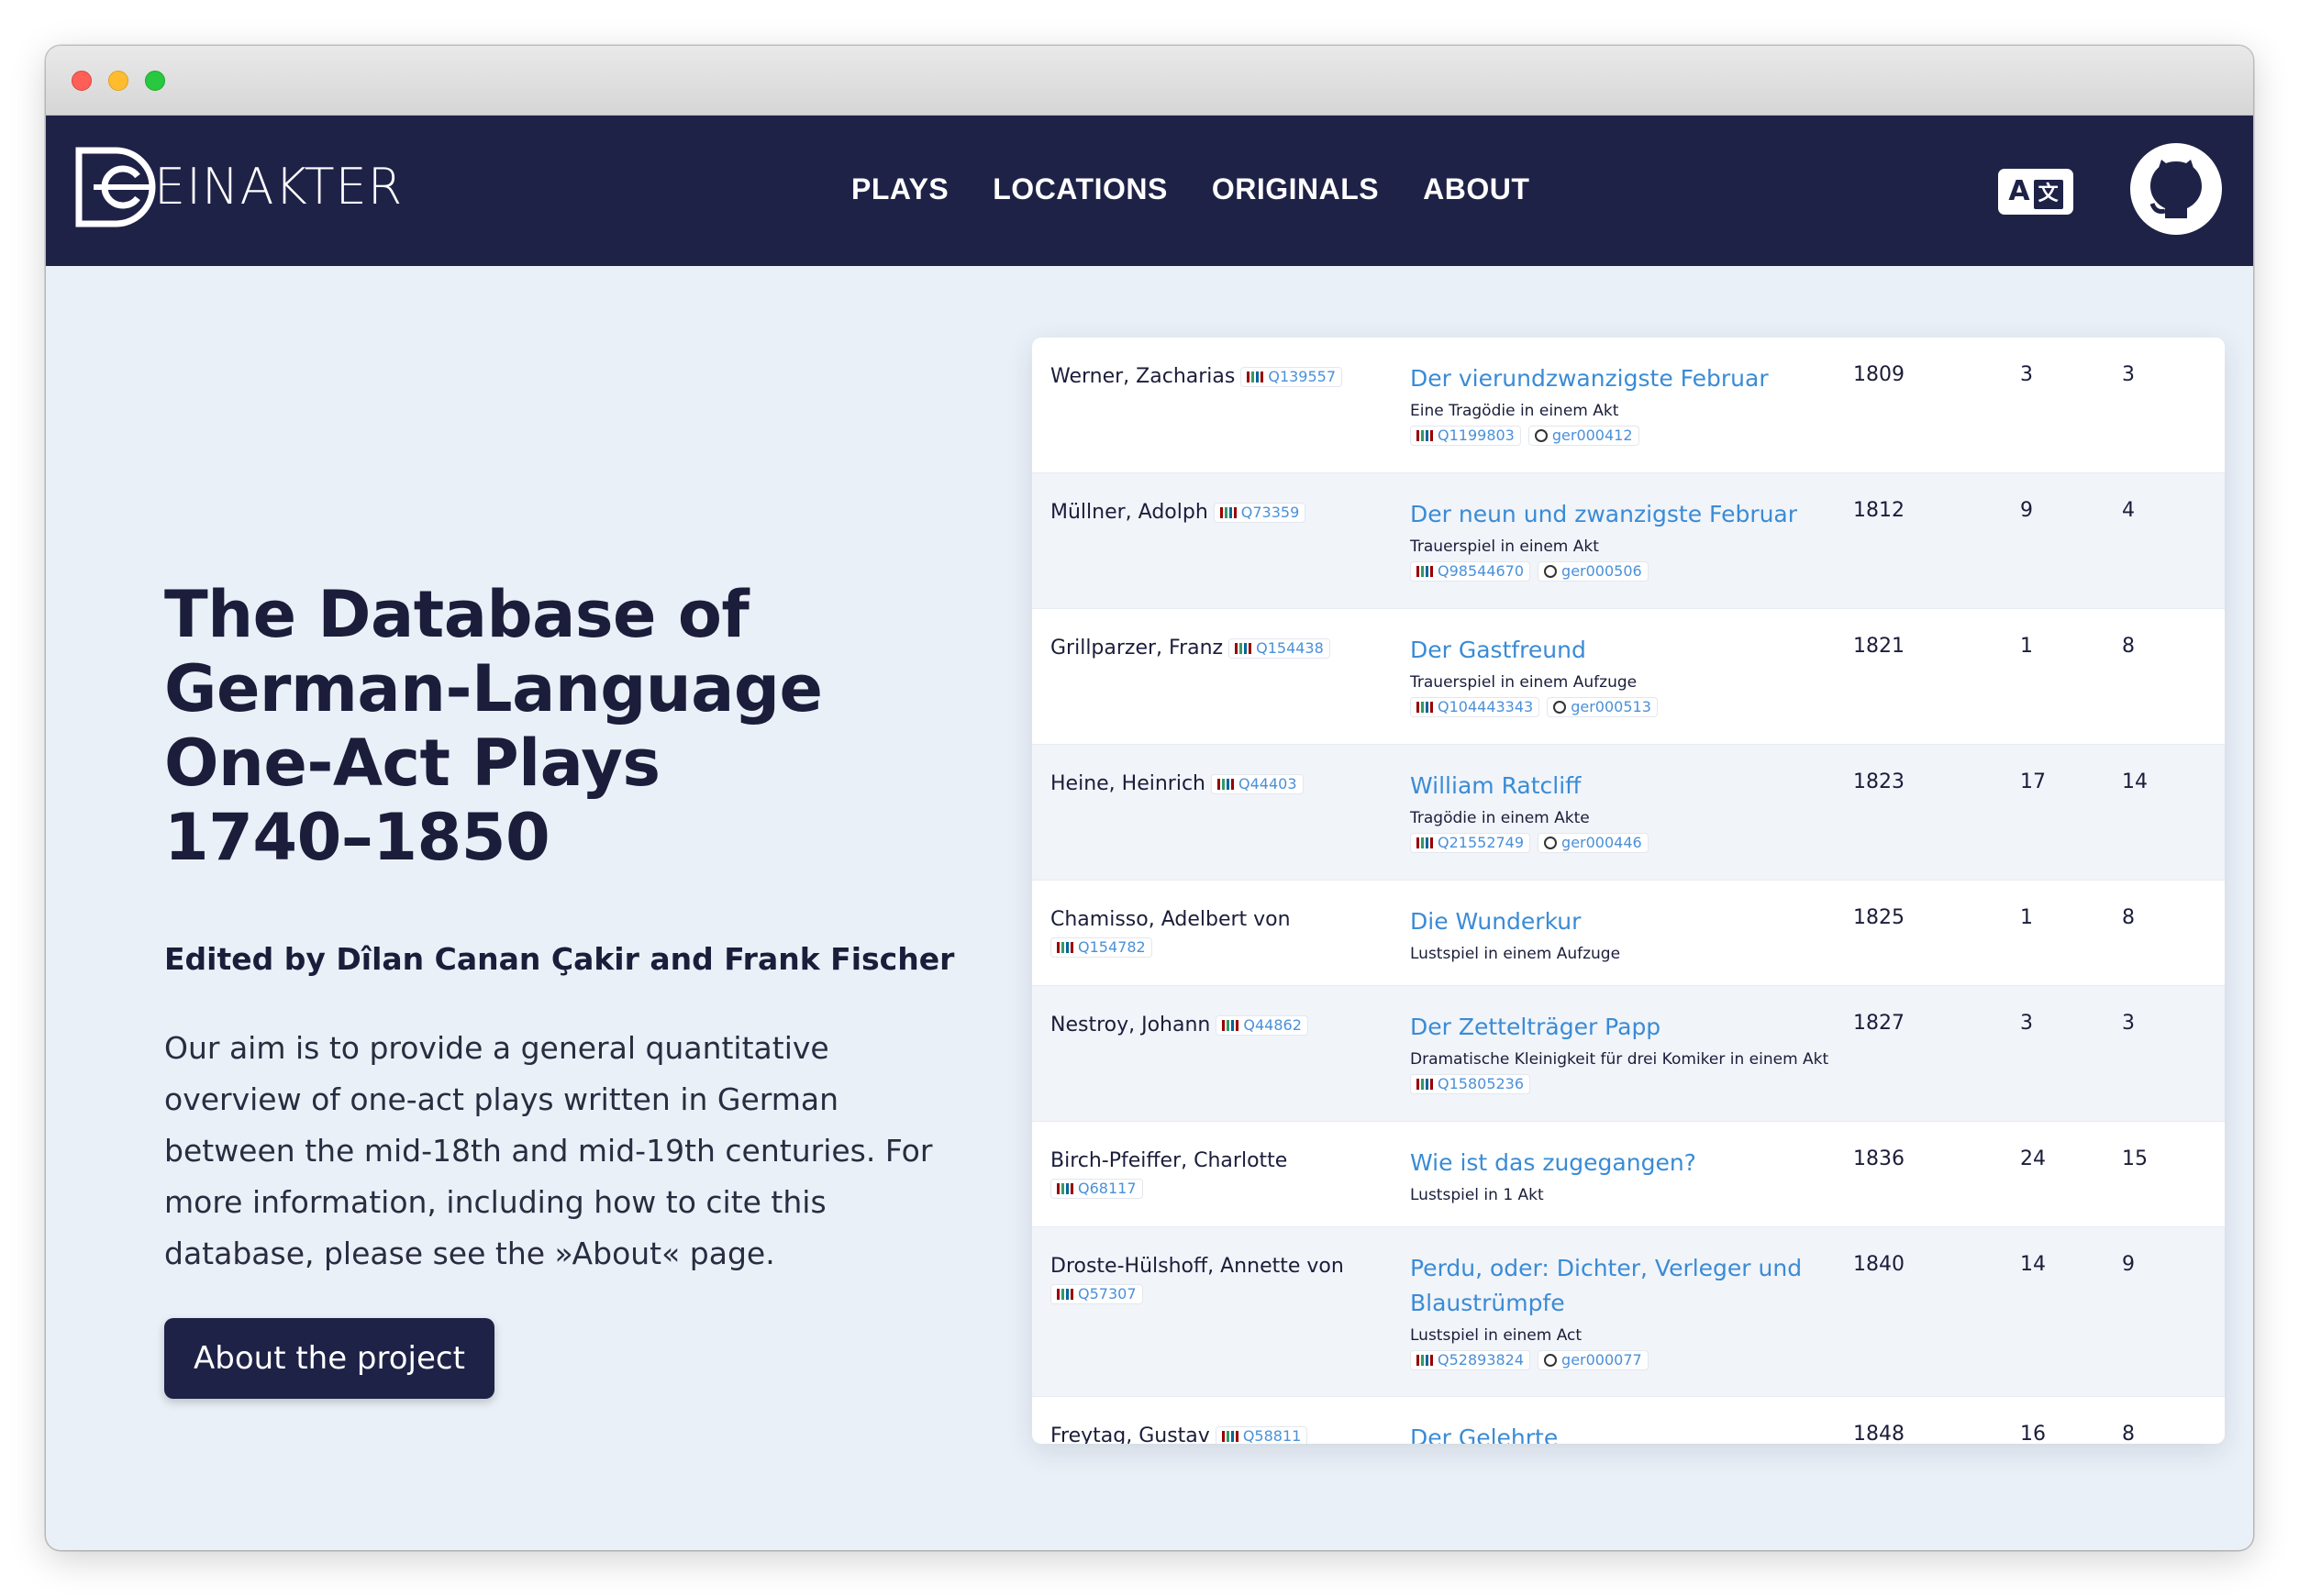 The image size is (2299, 1596). Describe the element at coordinates (1129, 512) in the screenshot. I see `author-name: Müllner, Adolph` at that location.